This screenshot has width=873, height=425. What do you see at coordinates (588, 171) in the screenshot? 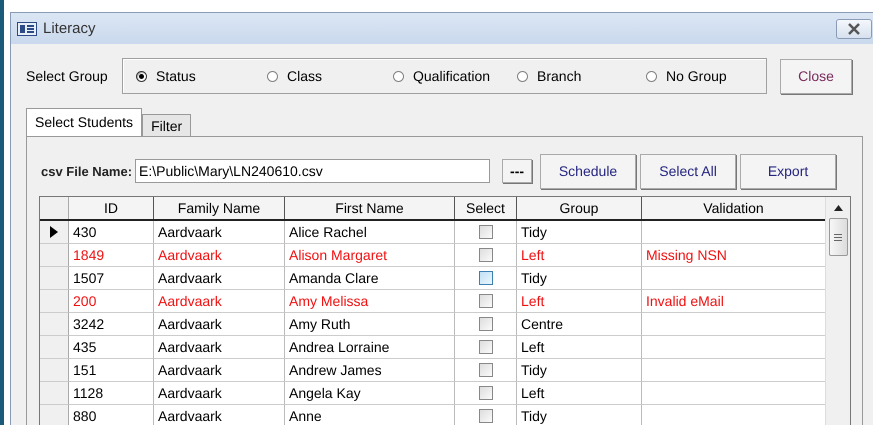
I see `action-button: Schedule` at bounding box center [588, 171].